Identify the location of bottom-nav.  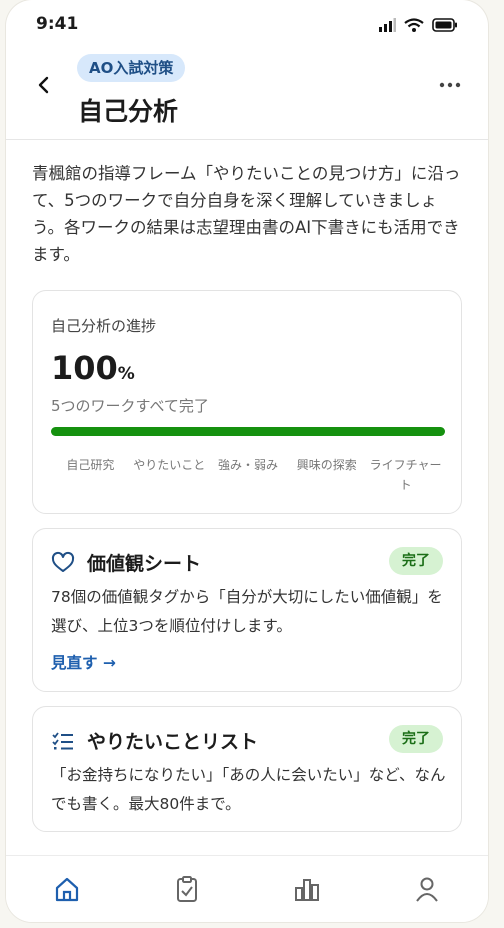
(247, 888).